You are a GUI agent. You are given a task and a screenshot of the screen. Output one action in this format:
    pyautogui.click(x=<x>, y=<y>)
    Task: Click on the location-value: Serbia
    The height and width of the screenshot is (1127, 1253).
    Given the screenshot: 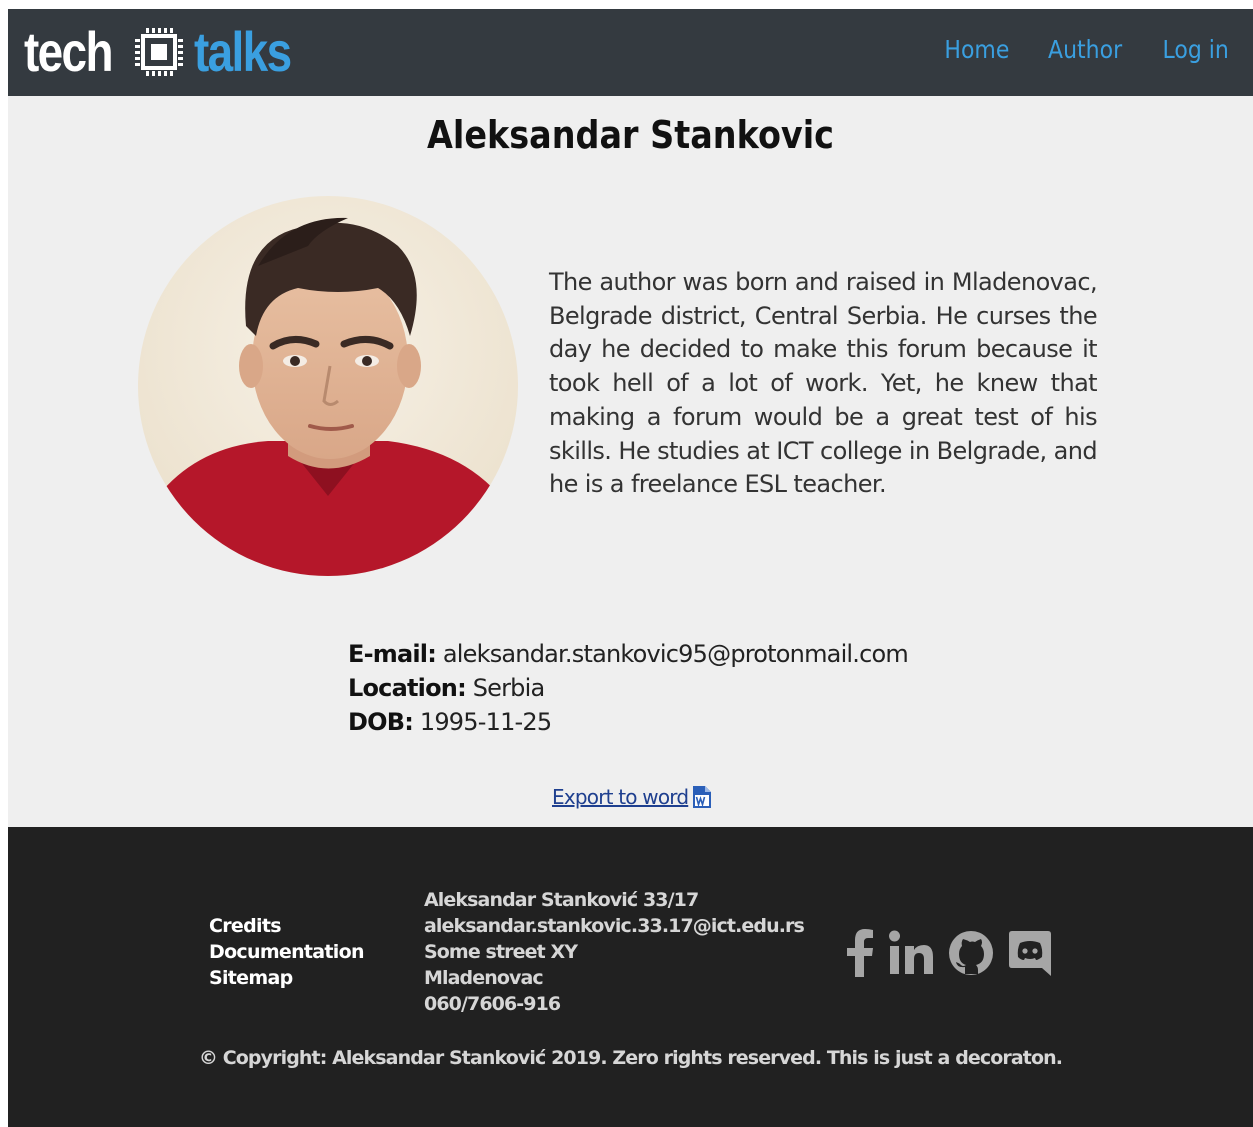 What is the action you would take?
    pyautogui.click(x=508, y=688)
    